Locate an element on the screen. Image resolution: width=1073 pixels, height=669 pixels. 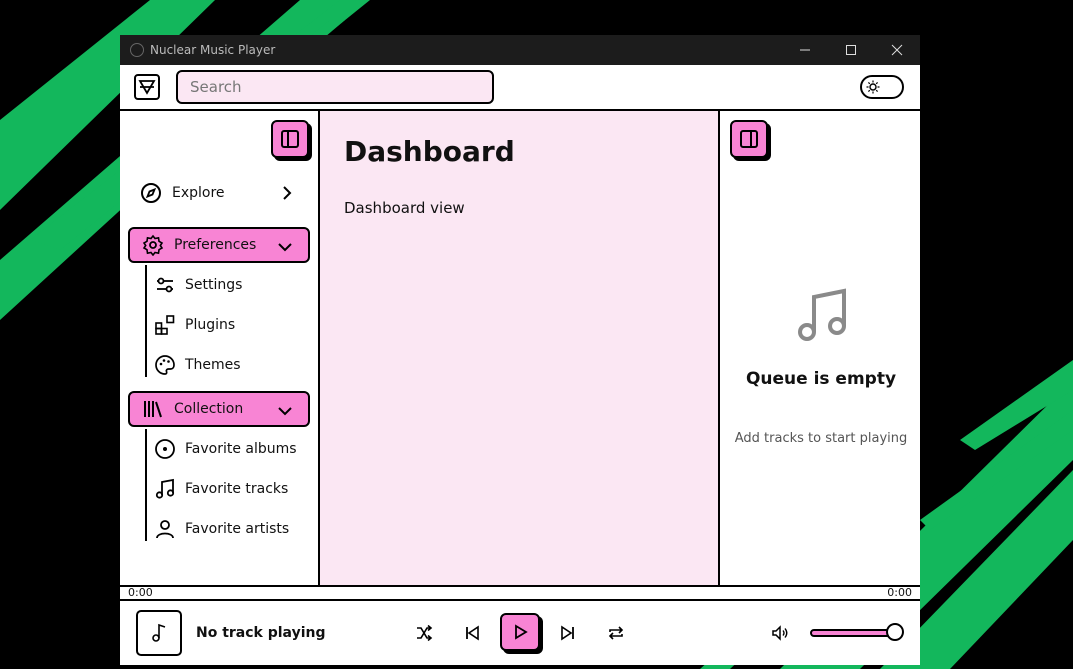
maximize-button is located at coordinates (851, 50).